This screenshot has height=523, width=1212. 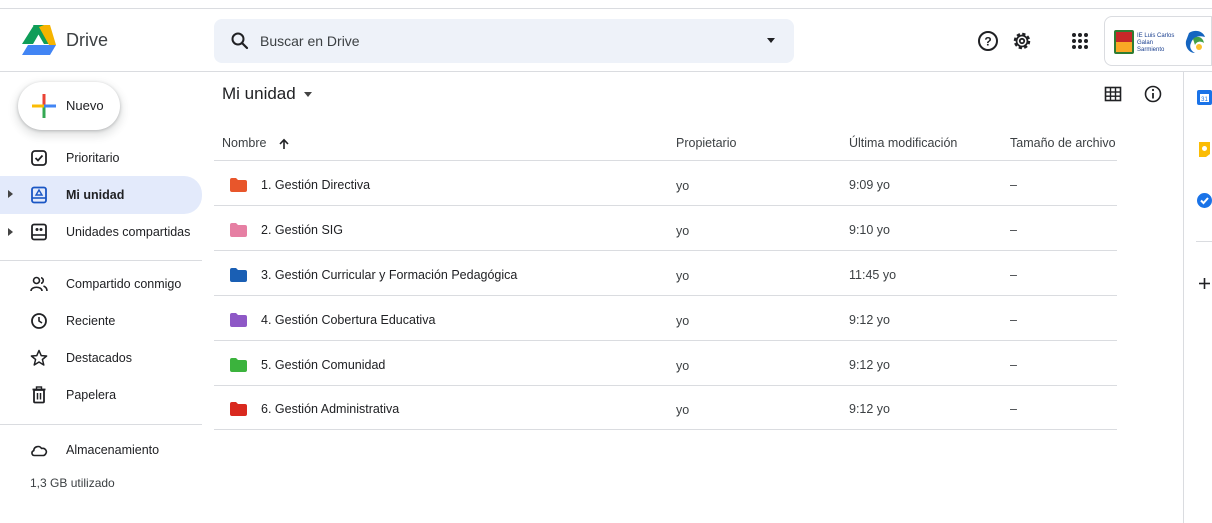 What do you see at coordinates (988, 41) in the screenshot?
I see `help-icon: ?` at bounding box center [988, 41].